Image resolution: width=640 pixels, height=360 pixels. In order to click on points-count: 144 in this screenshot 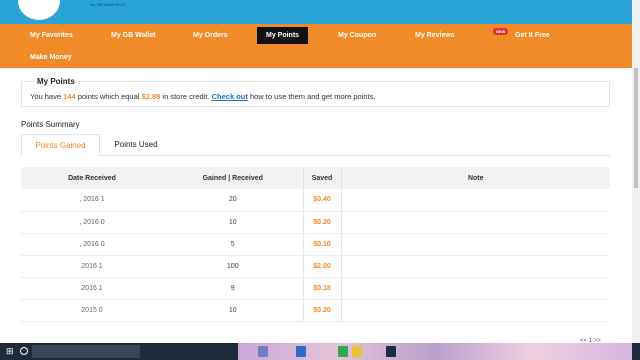, I will do `click(69, 96)`.